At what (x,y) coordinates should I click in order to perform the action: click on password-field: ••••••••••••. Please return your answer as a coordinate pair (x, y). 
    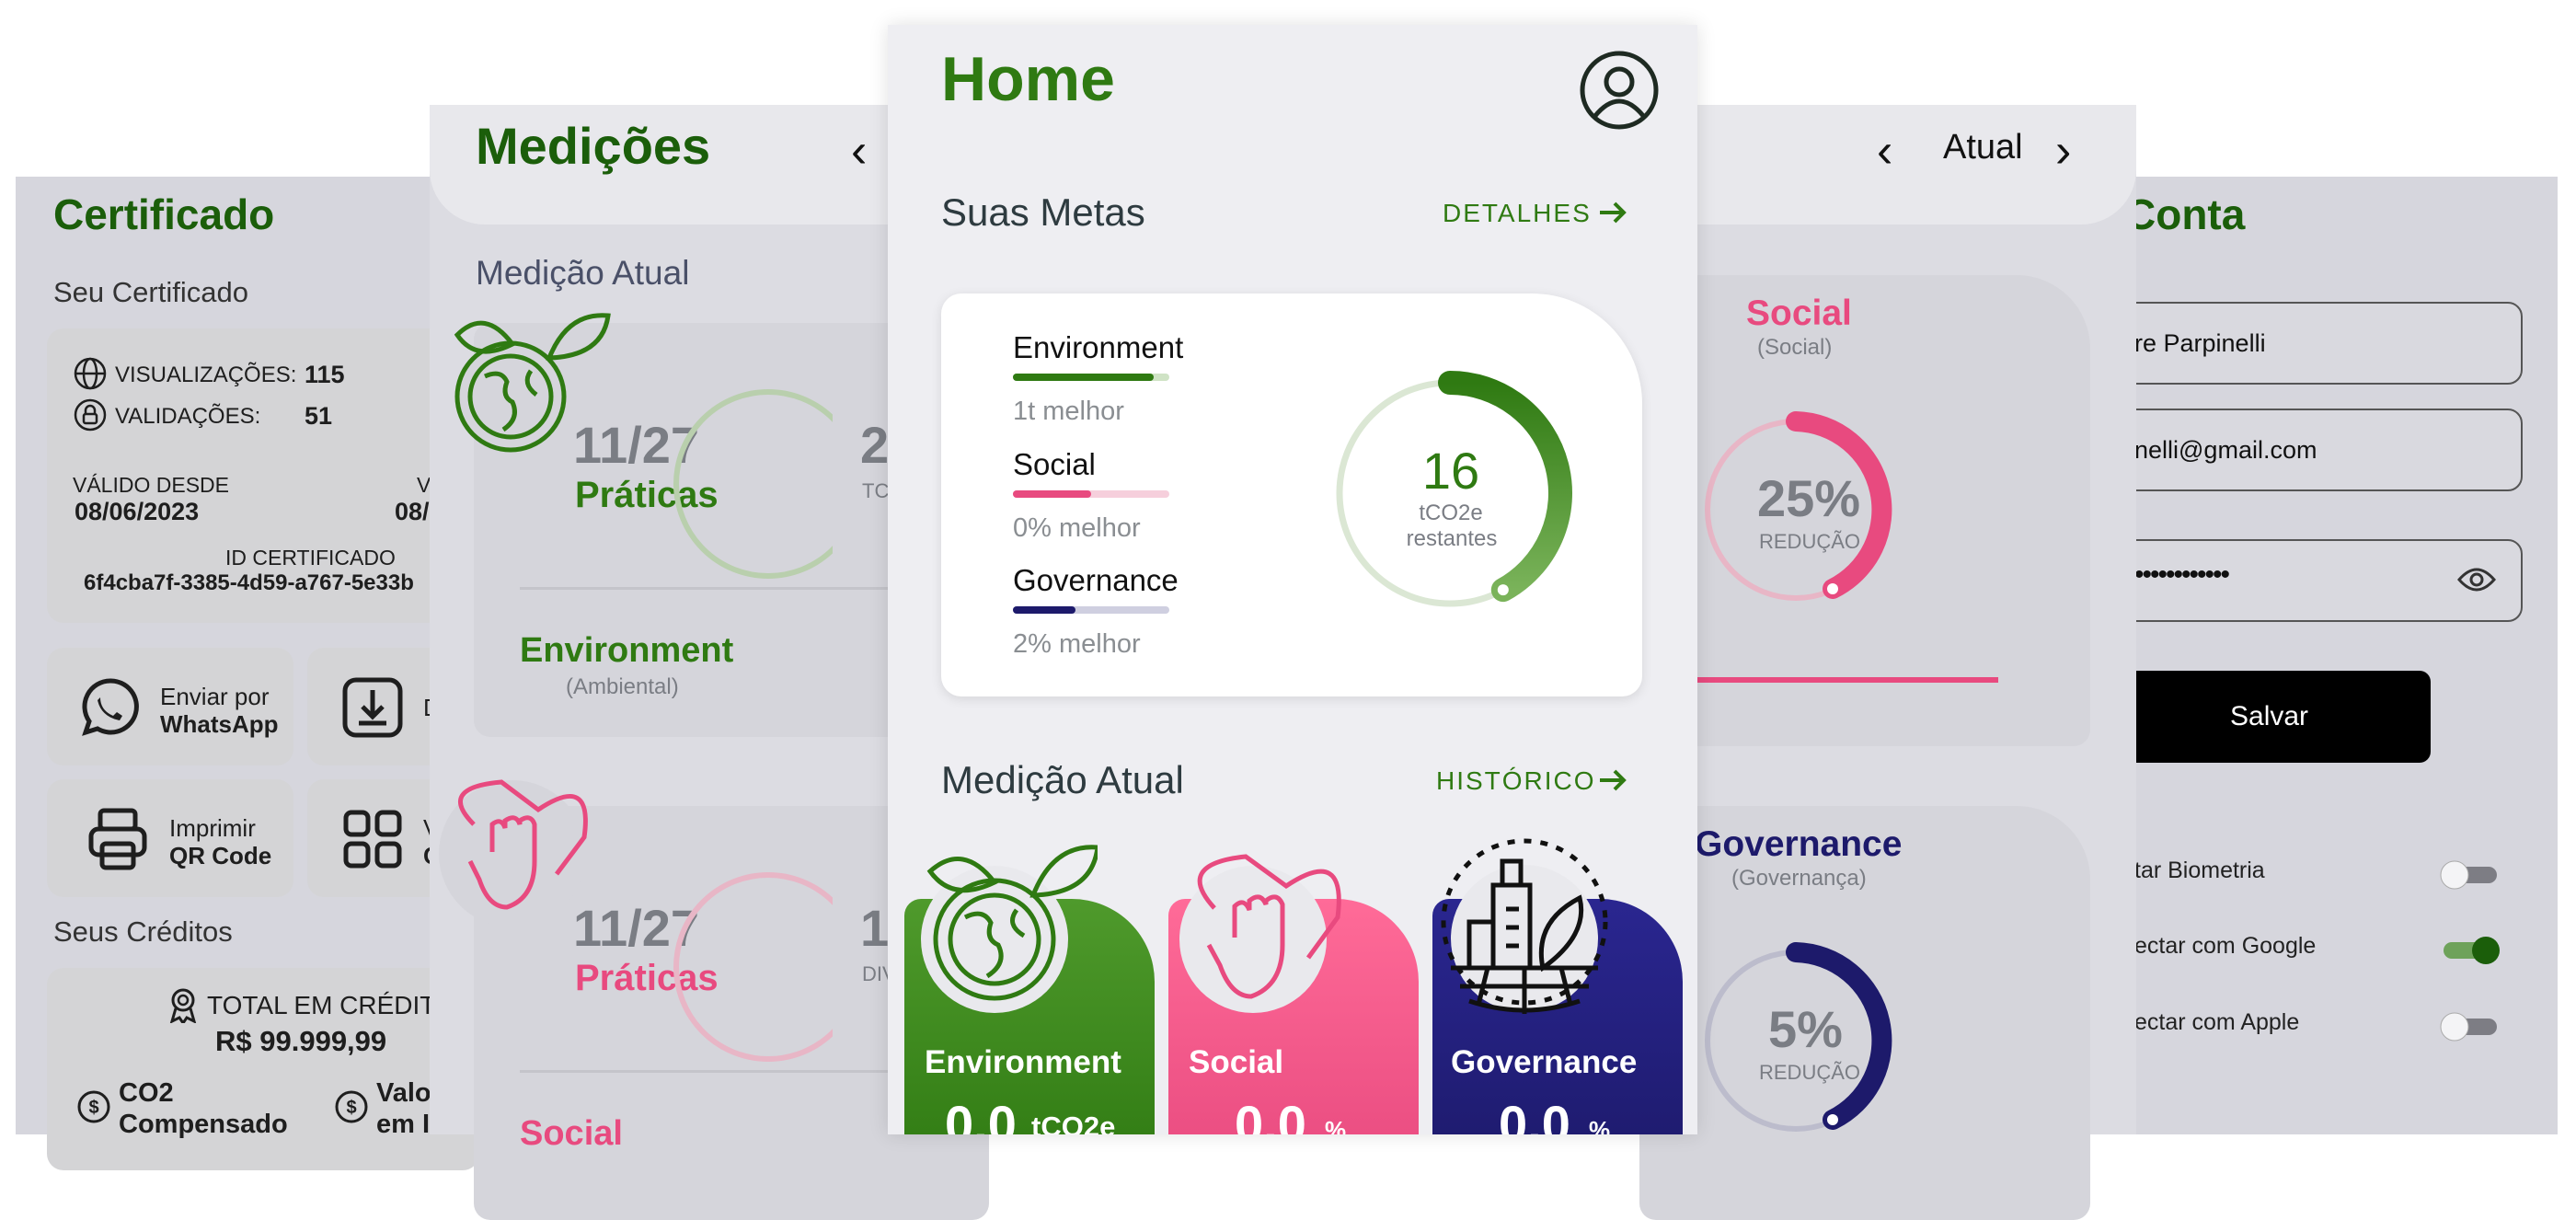
    Looking at the image, I should click on (2310, 580).